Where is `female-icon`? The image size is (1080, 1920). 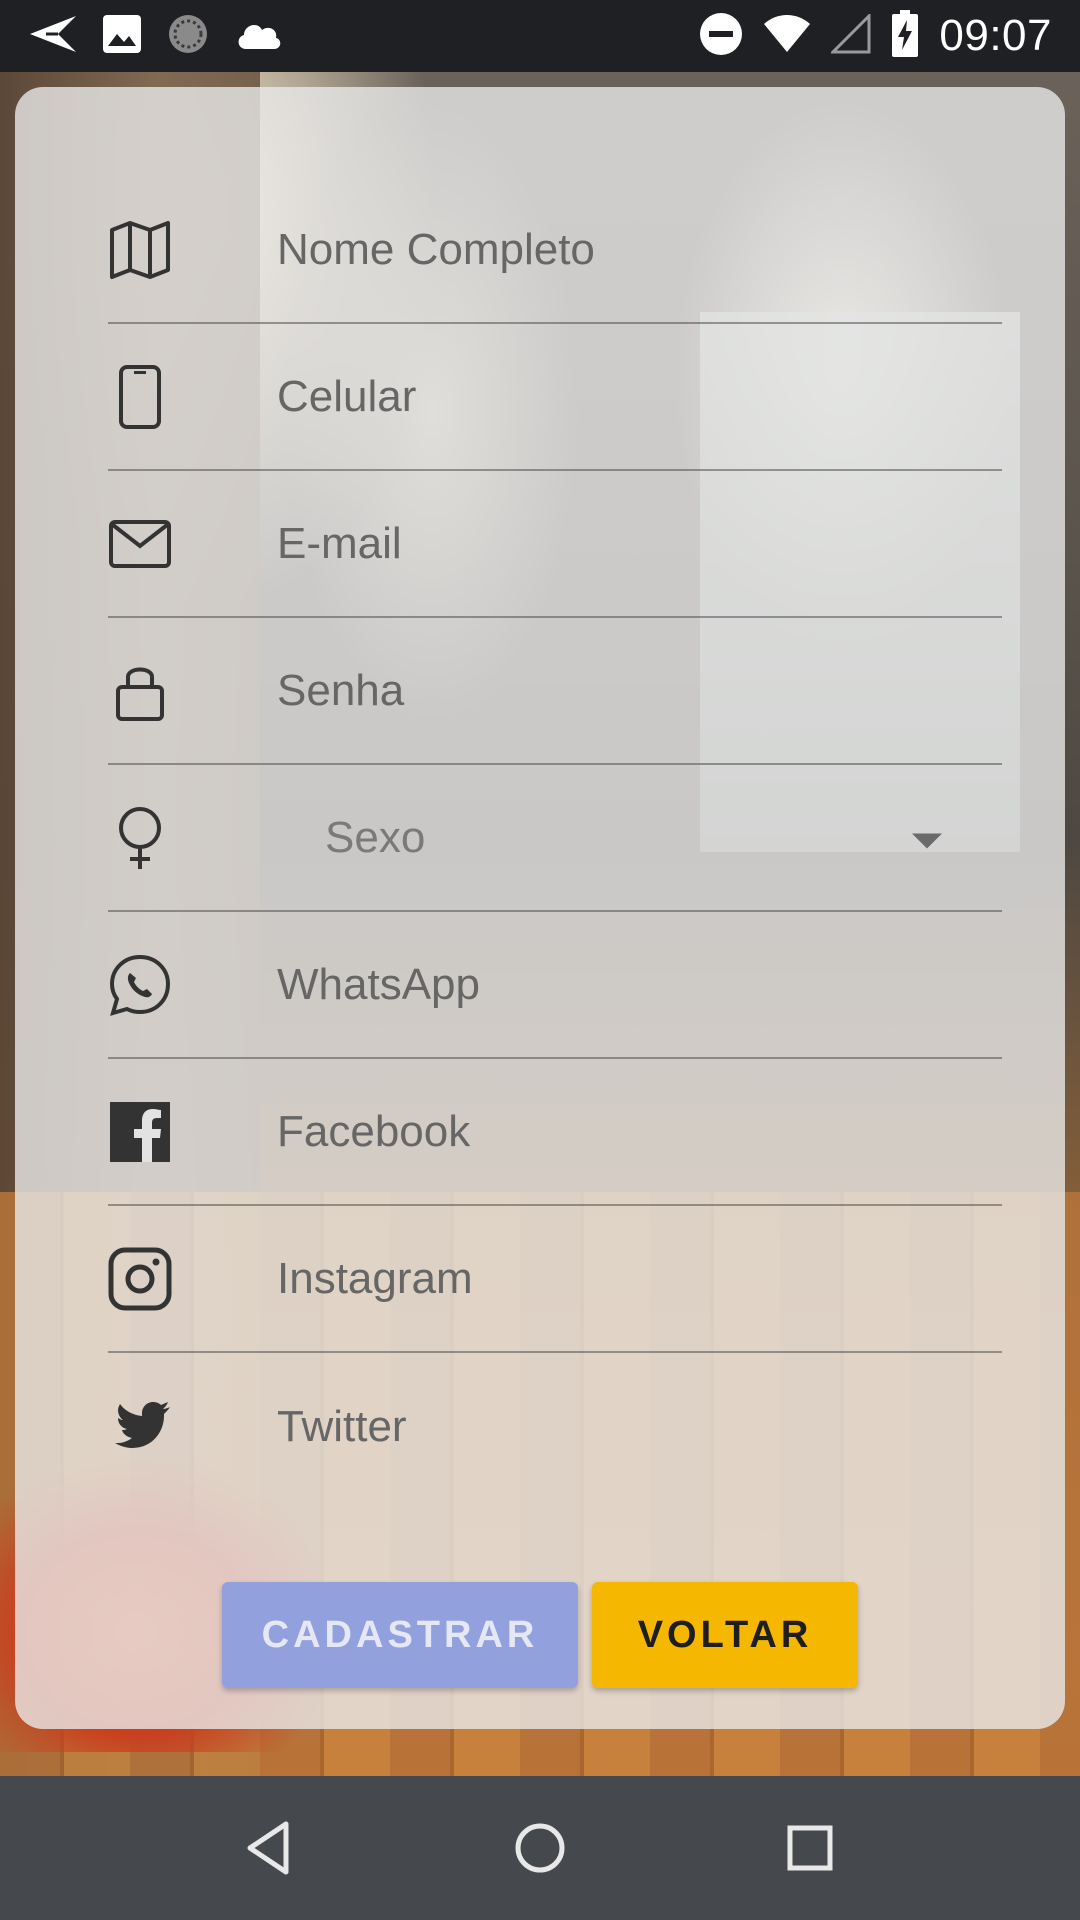 female-icon is located at coordinates (140, 838).